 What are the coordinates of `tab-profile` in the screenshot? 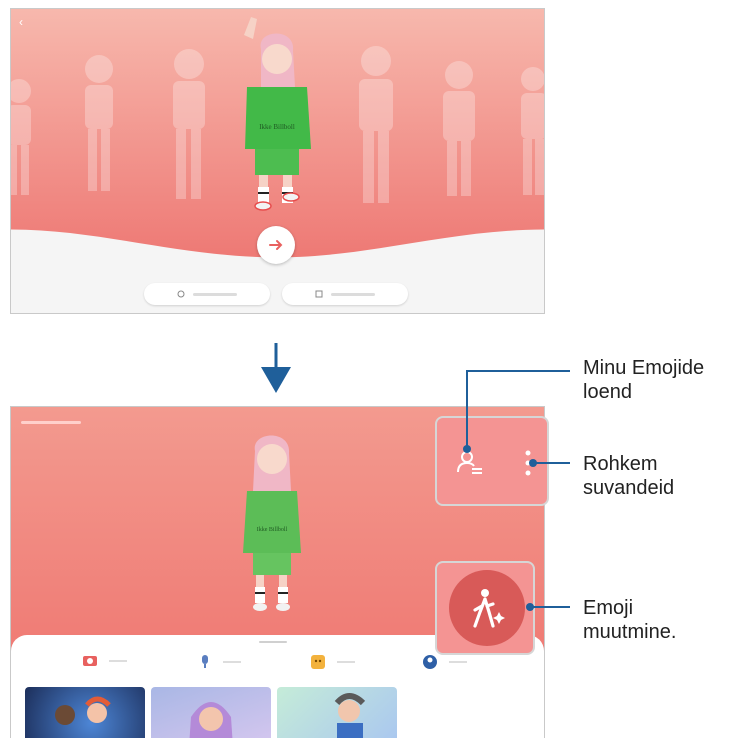 It's located at (445, 662).